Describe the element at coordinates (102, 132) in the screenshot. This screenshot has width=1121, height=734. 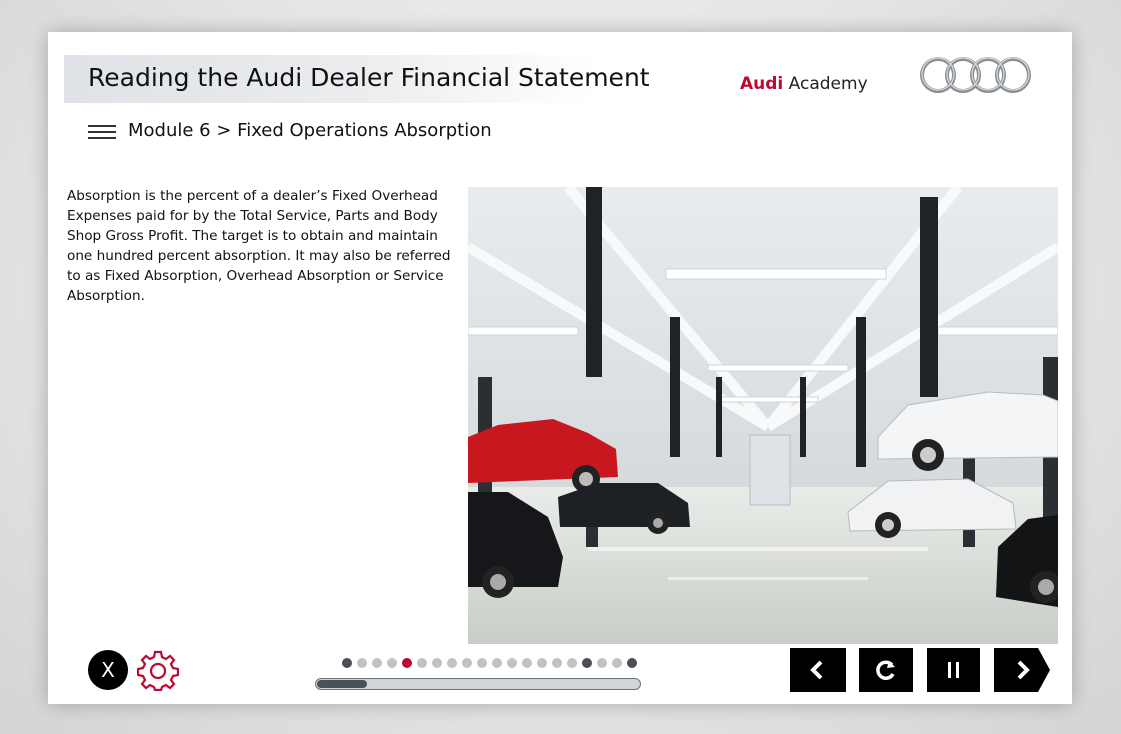
I see `hamburger-menu-icon` at that location.